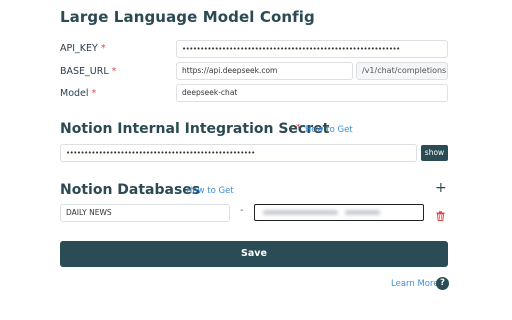 This screenshot has width=512, height=320. Describe the element at coordinates (415, 284) in the screenshot. I see `learn-more-link: Learn More` at that location.